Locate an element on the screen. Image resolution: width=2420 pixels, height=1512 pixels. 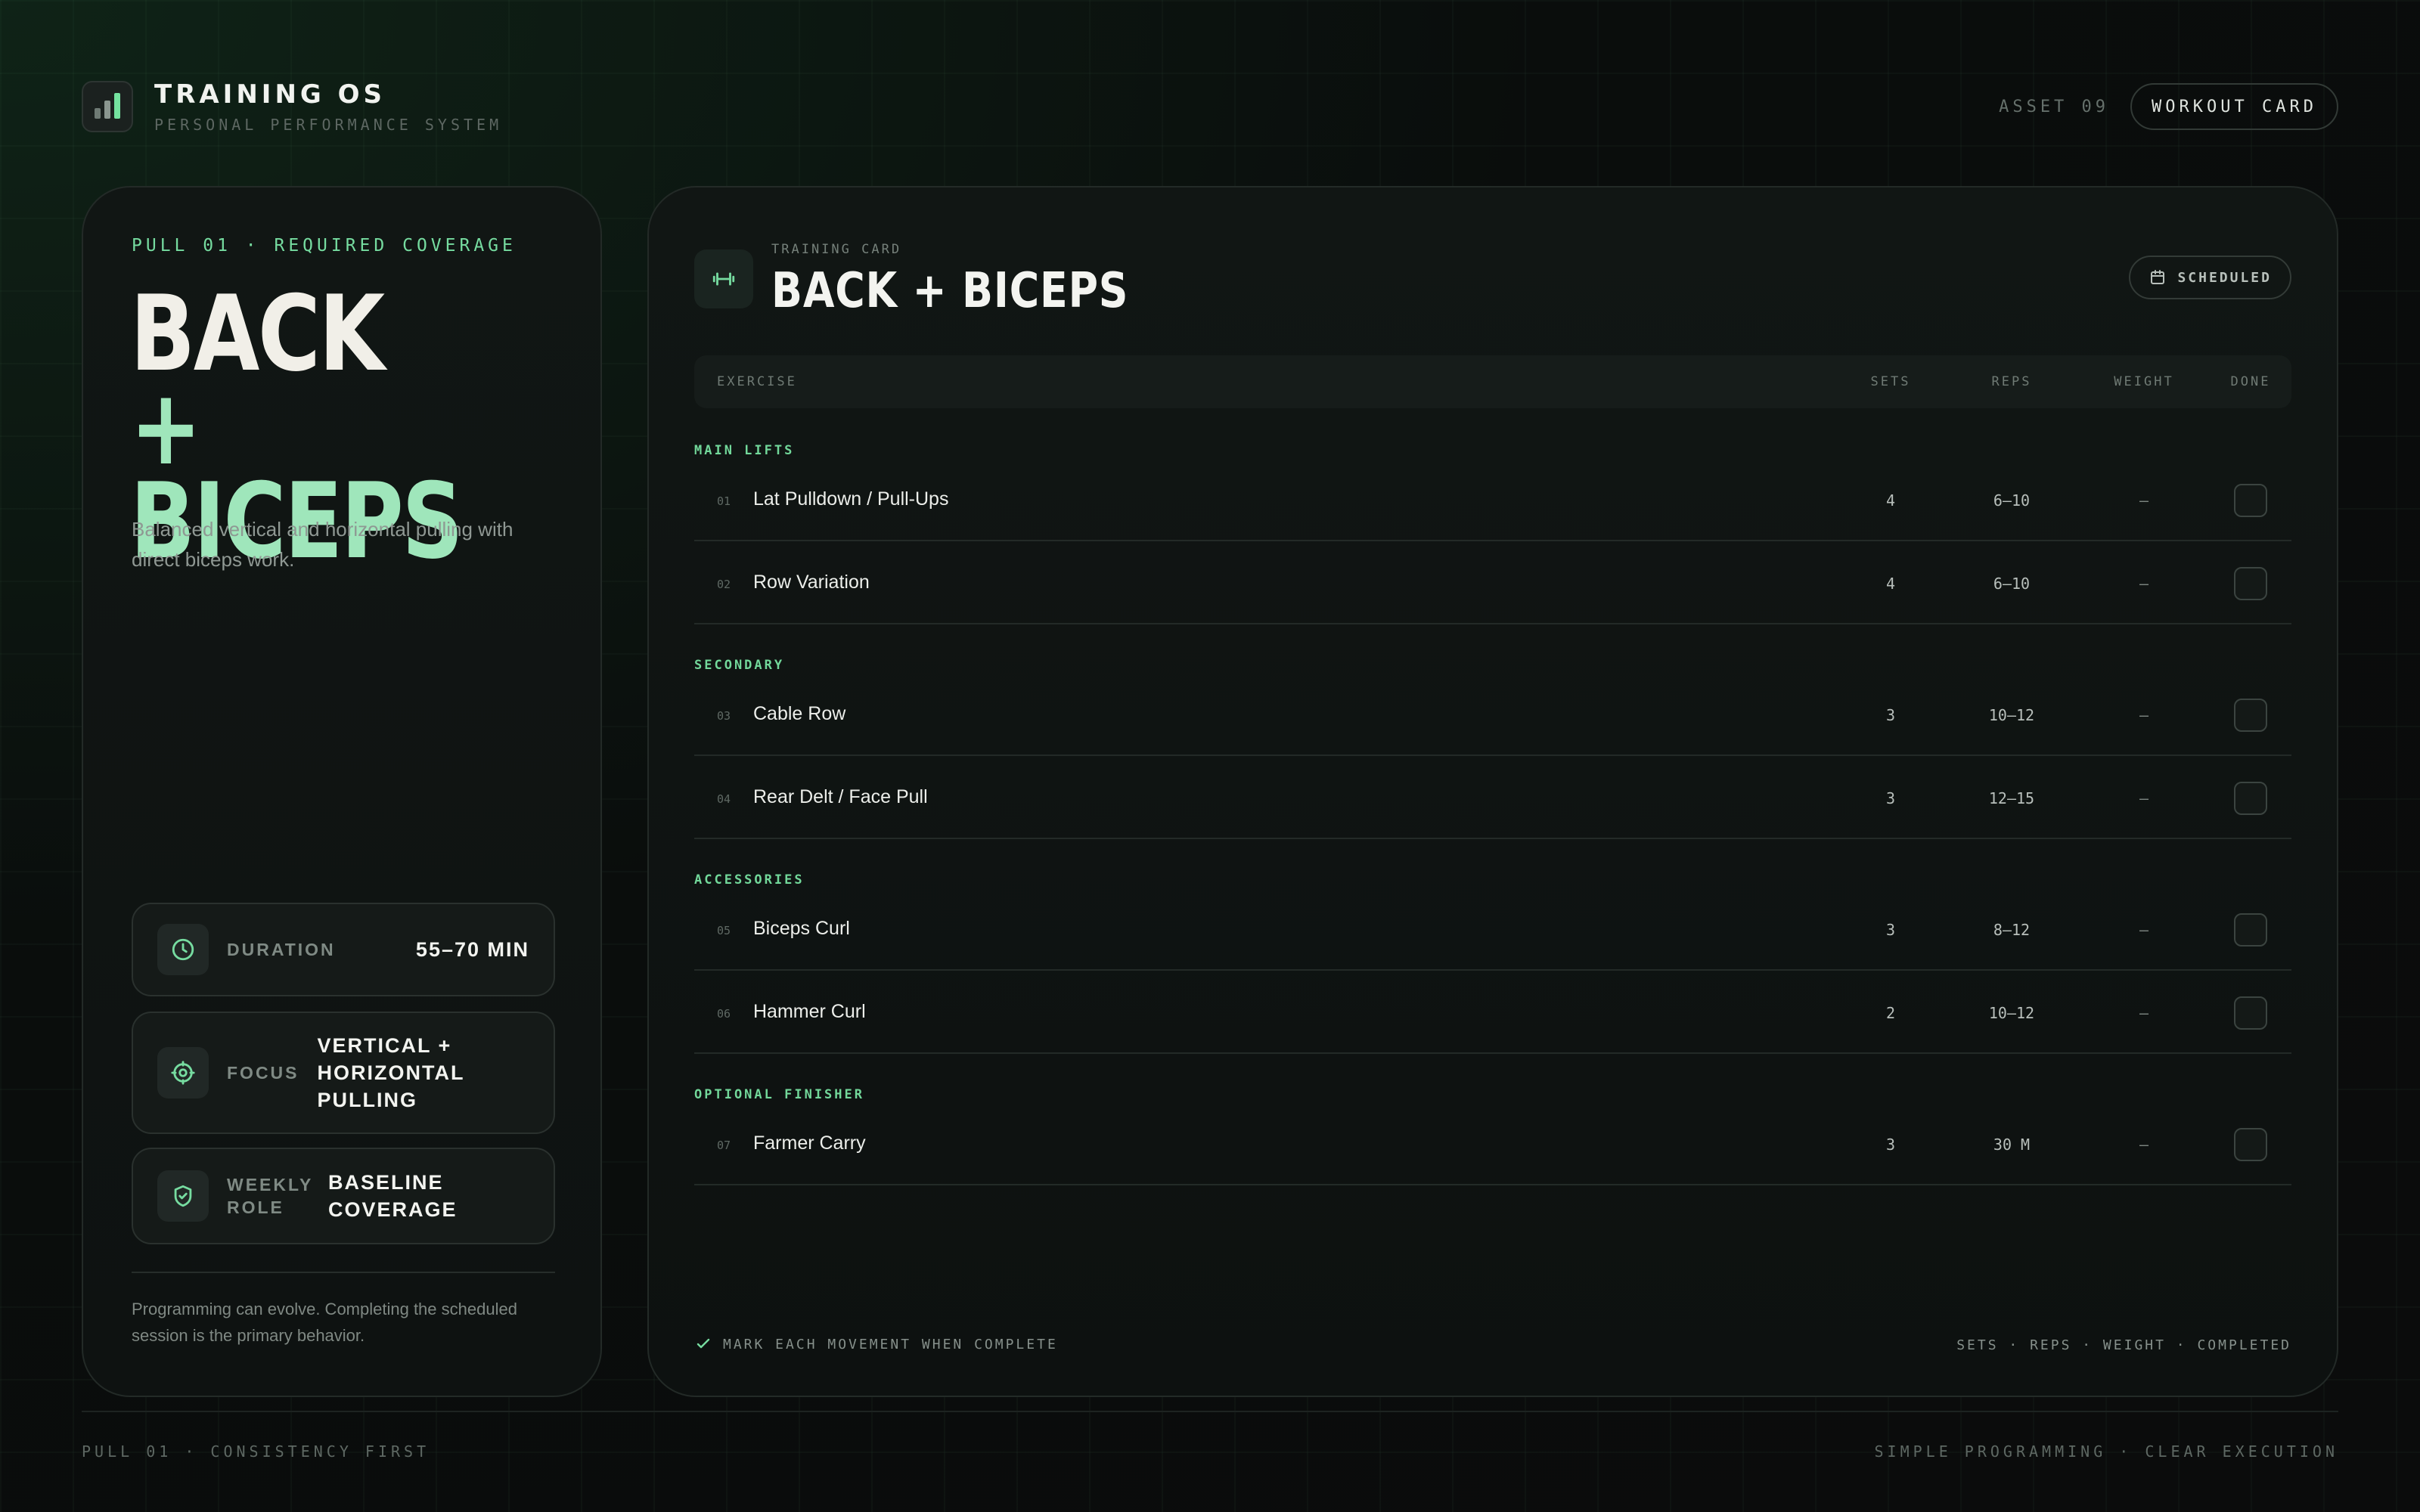
summary-kicker: PULL 01 · REQUIRED COVERAGE is located at coordinates (324, 246).